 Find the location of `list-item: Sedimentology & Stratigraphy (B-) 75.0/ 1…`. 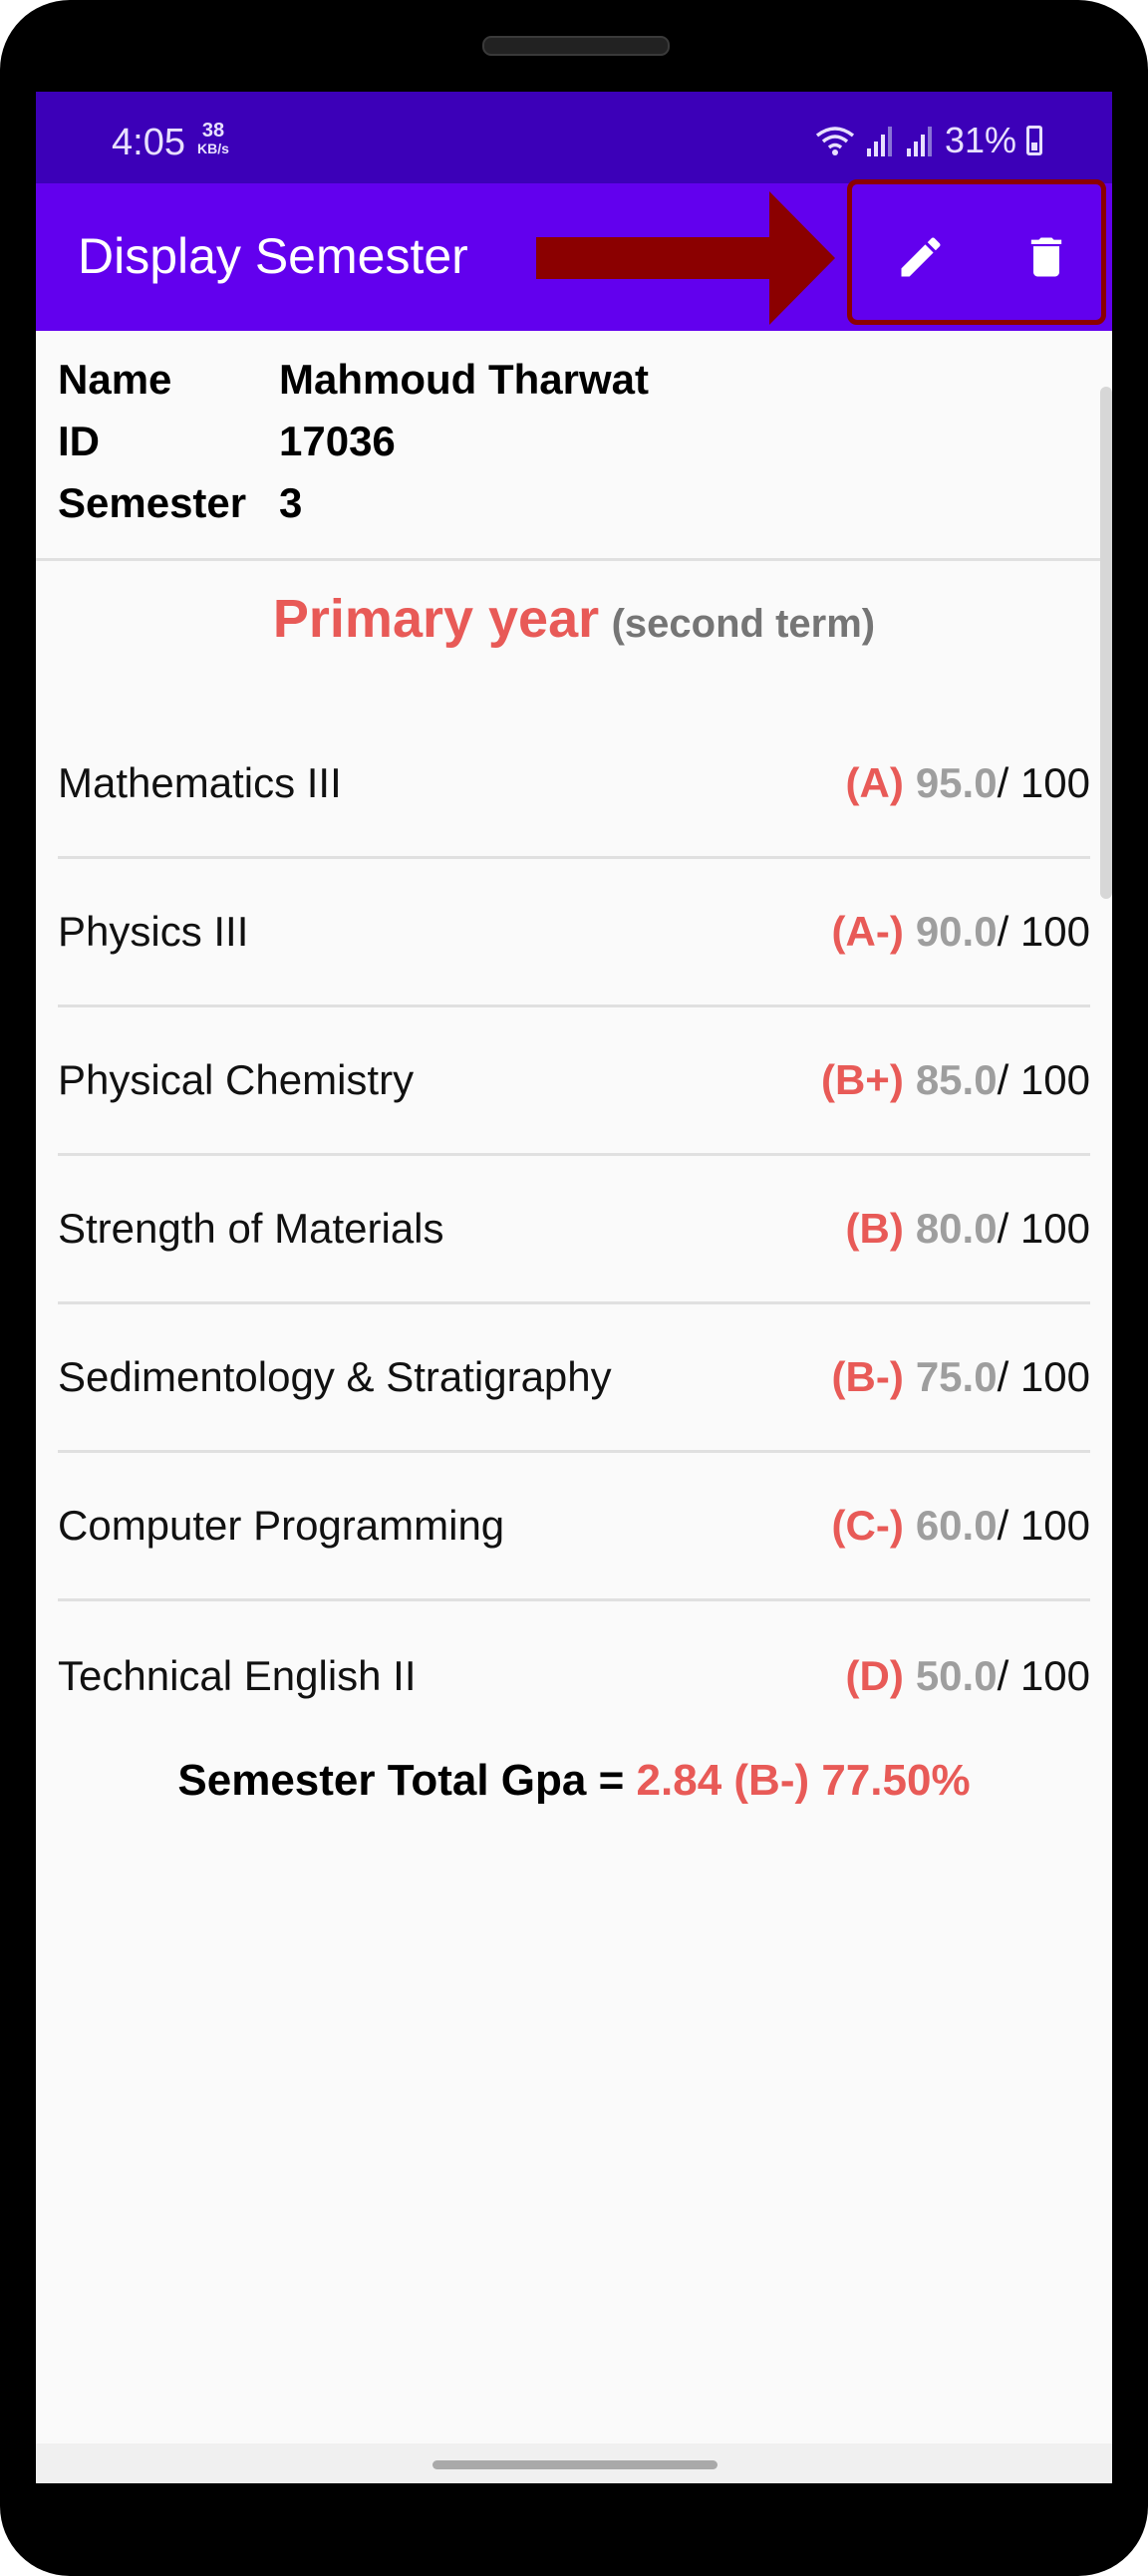

list-item: Sedimentology & Stratigraphy (B-) 75.0/ 1… is located at coordinates (574, 1378).